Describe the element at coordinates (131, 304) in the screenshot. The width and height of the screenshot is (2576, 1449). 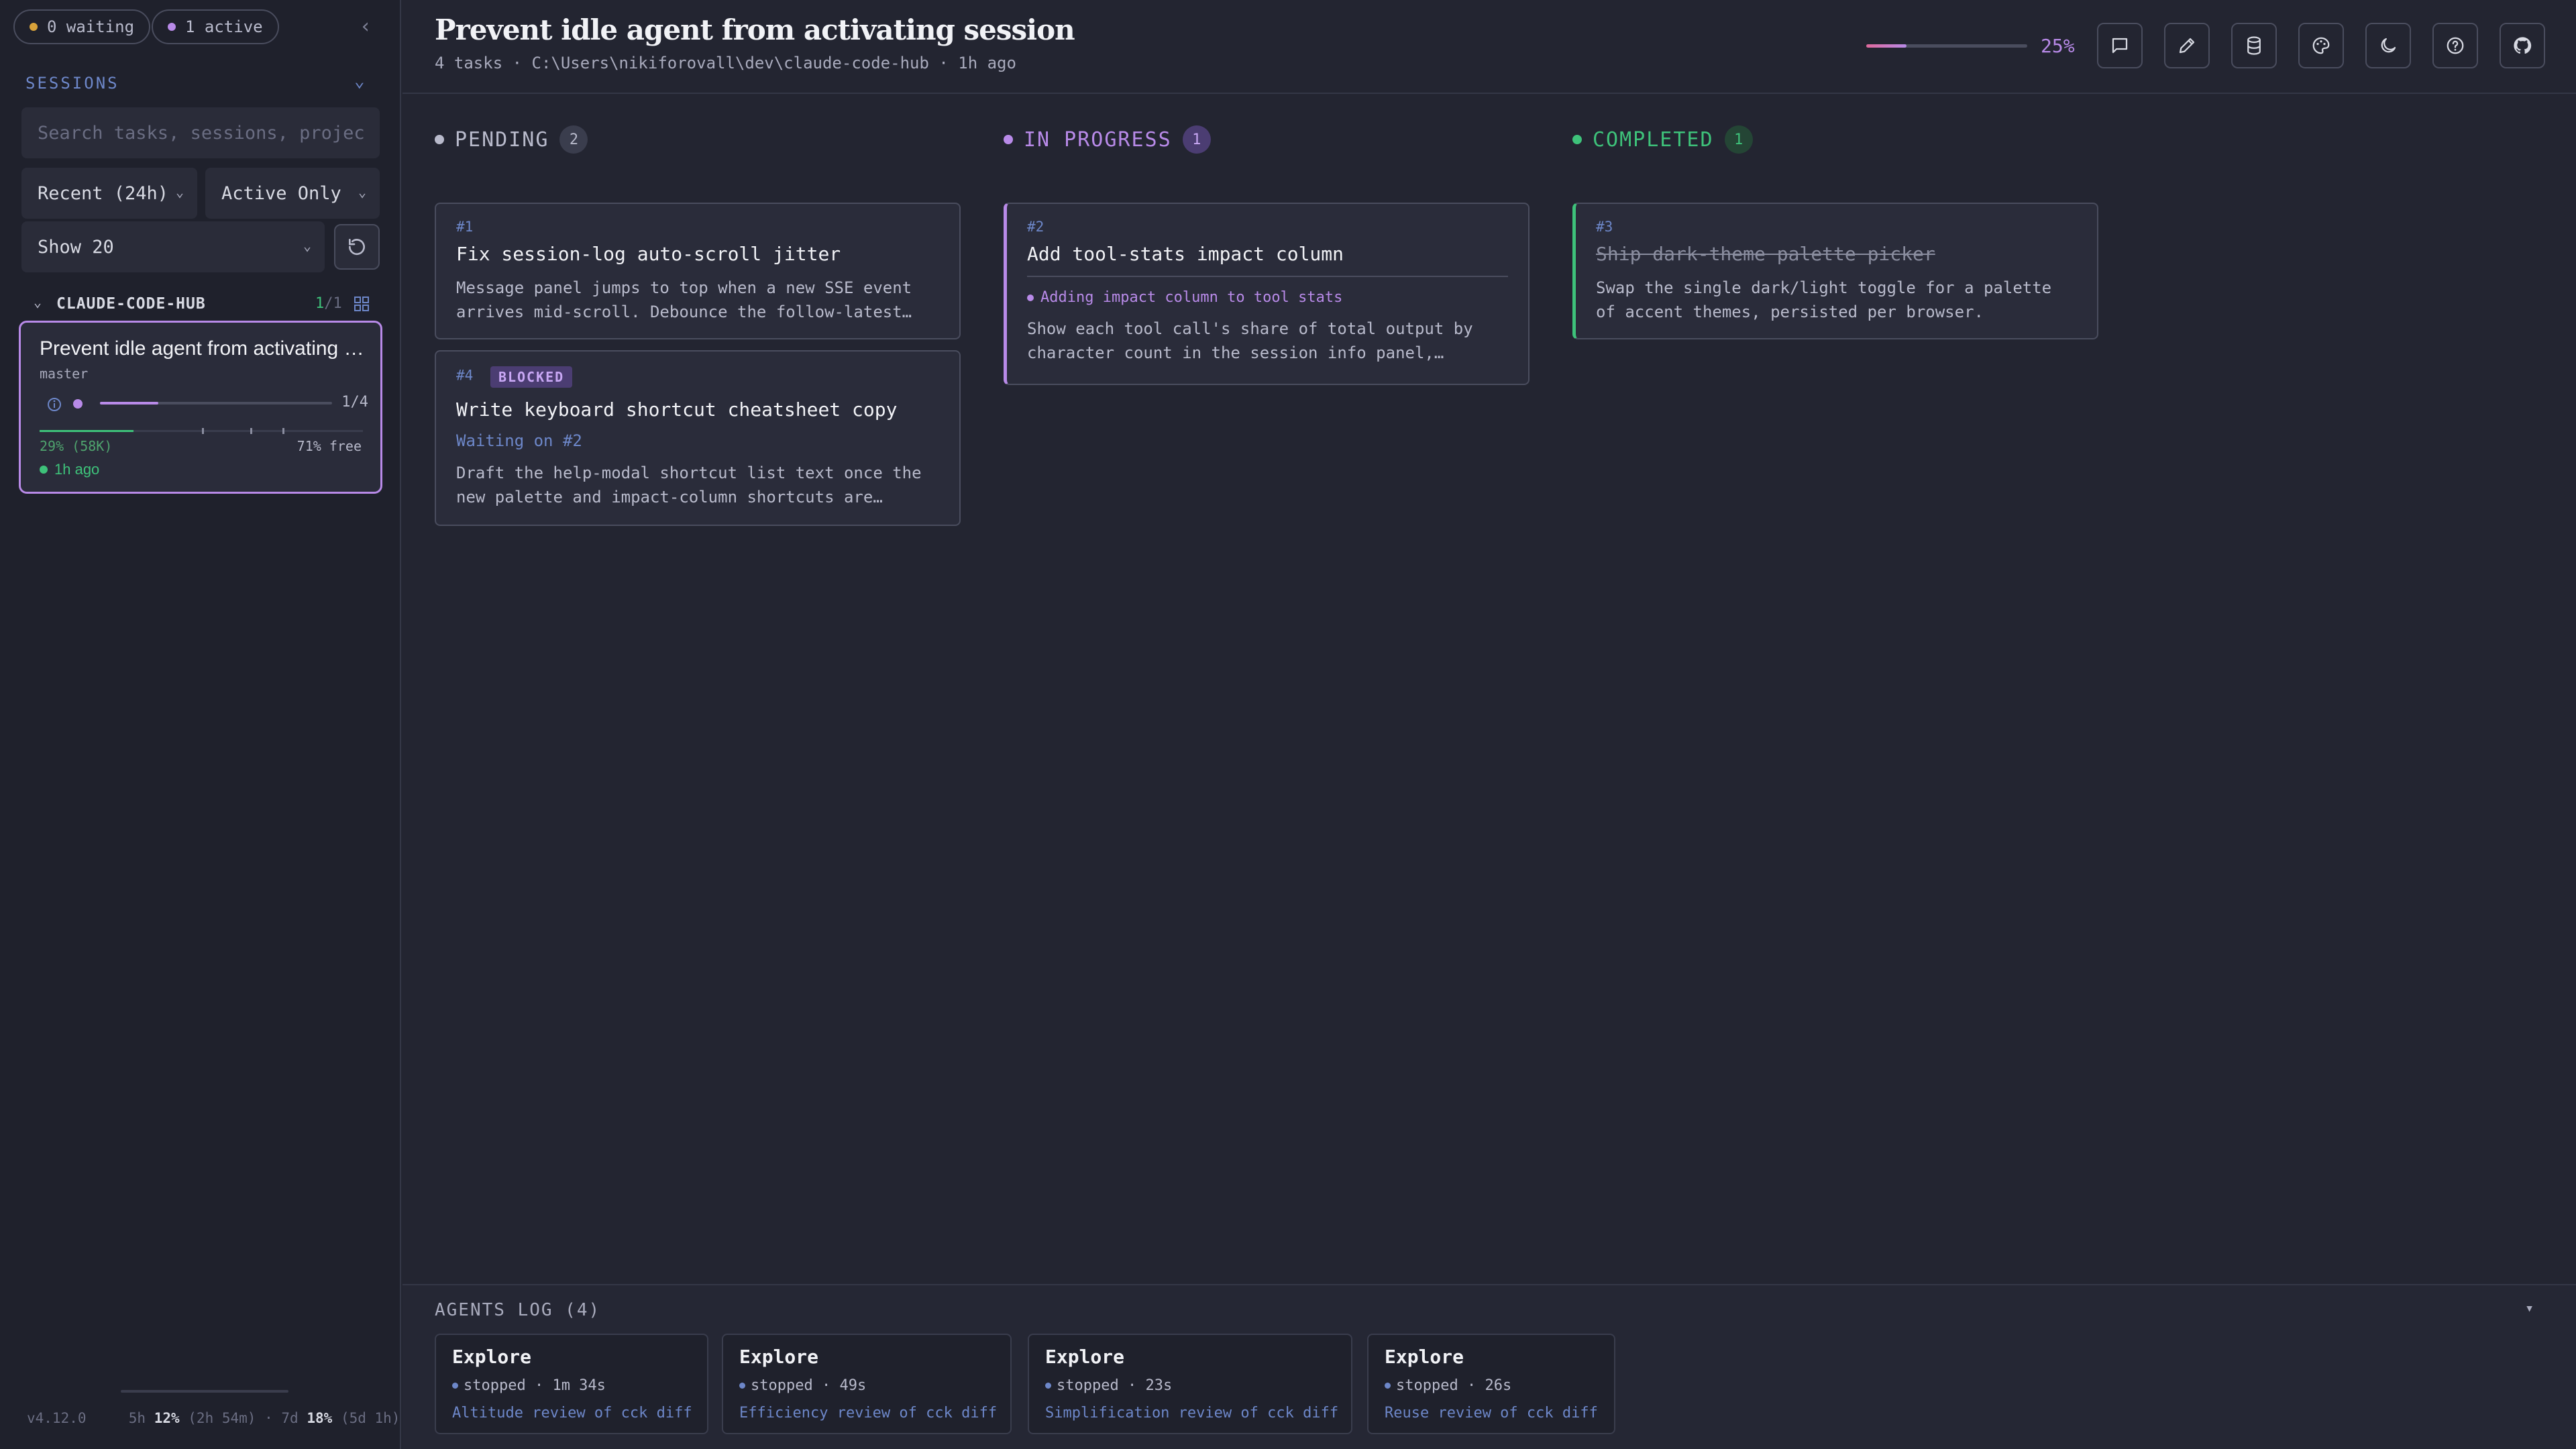
I see `project-group-name: CLAUDE-CODE-HUB` at that location.